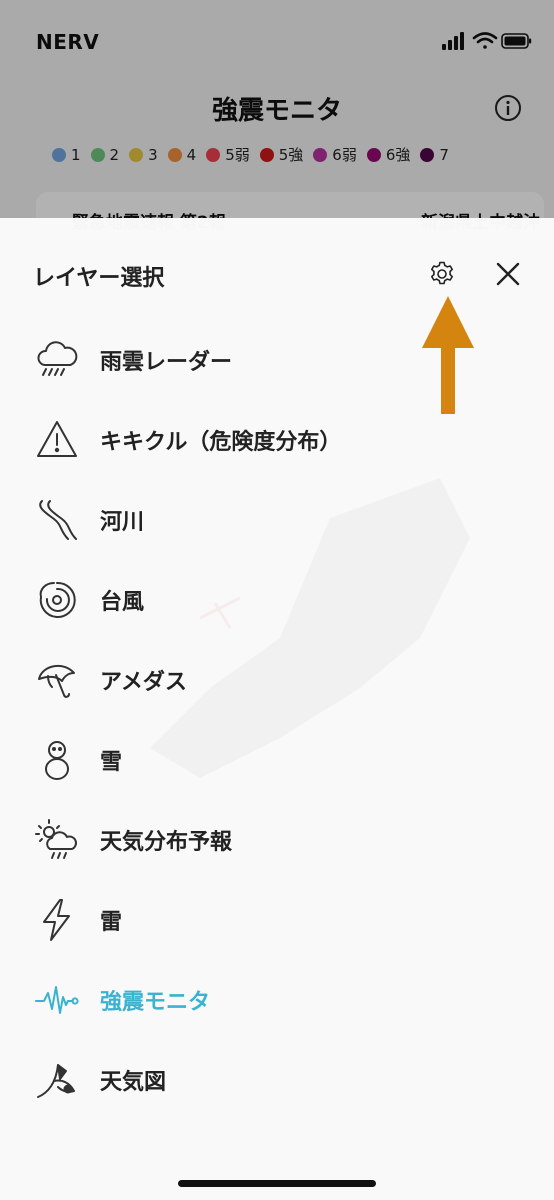 The image size is (554, 1200). What do you see at coordinates (277, 760) in the screenshot?
I see `layer-item-snow: 雪` at bounding box center [277, 760].